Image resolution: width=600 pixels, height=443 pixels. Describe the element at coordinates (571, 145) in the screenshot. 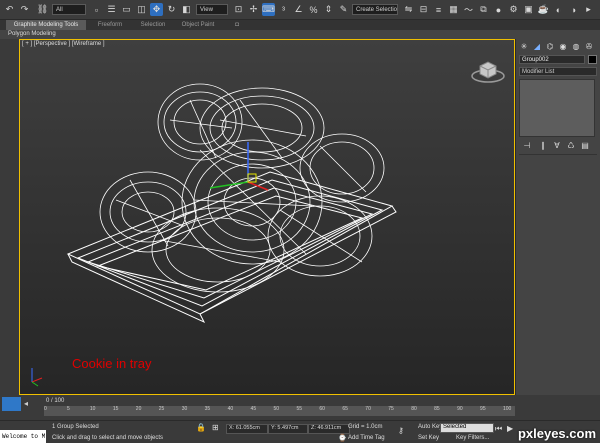

I see `remove-modifier-icon: ♺` at that location.